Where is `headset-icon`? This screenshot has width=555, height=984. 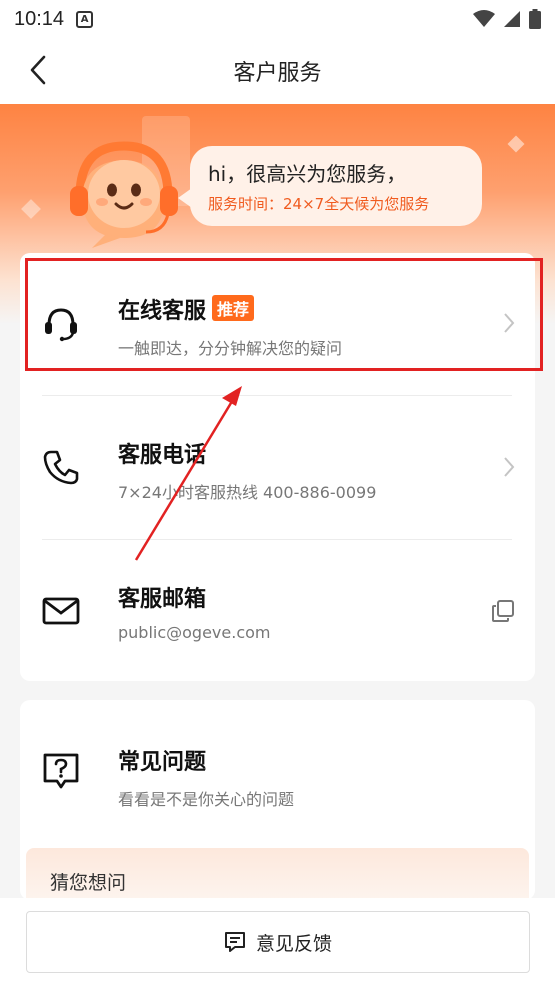
headset-icon is located at coordinates (61, 323).